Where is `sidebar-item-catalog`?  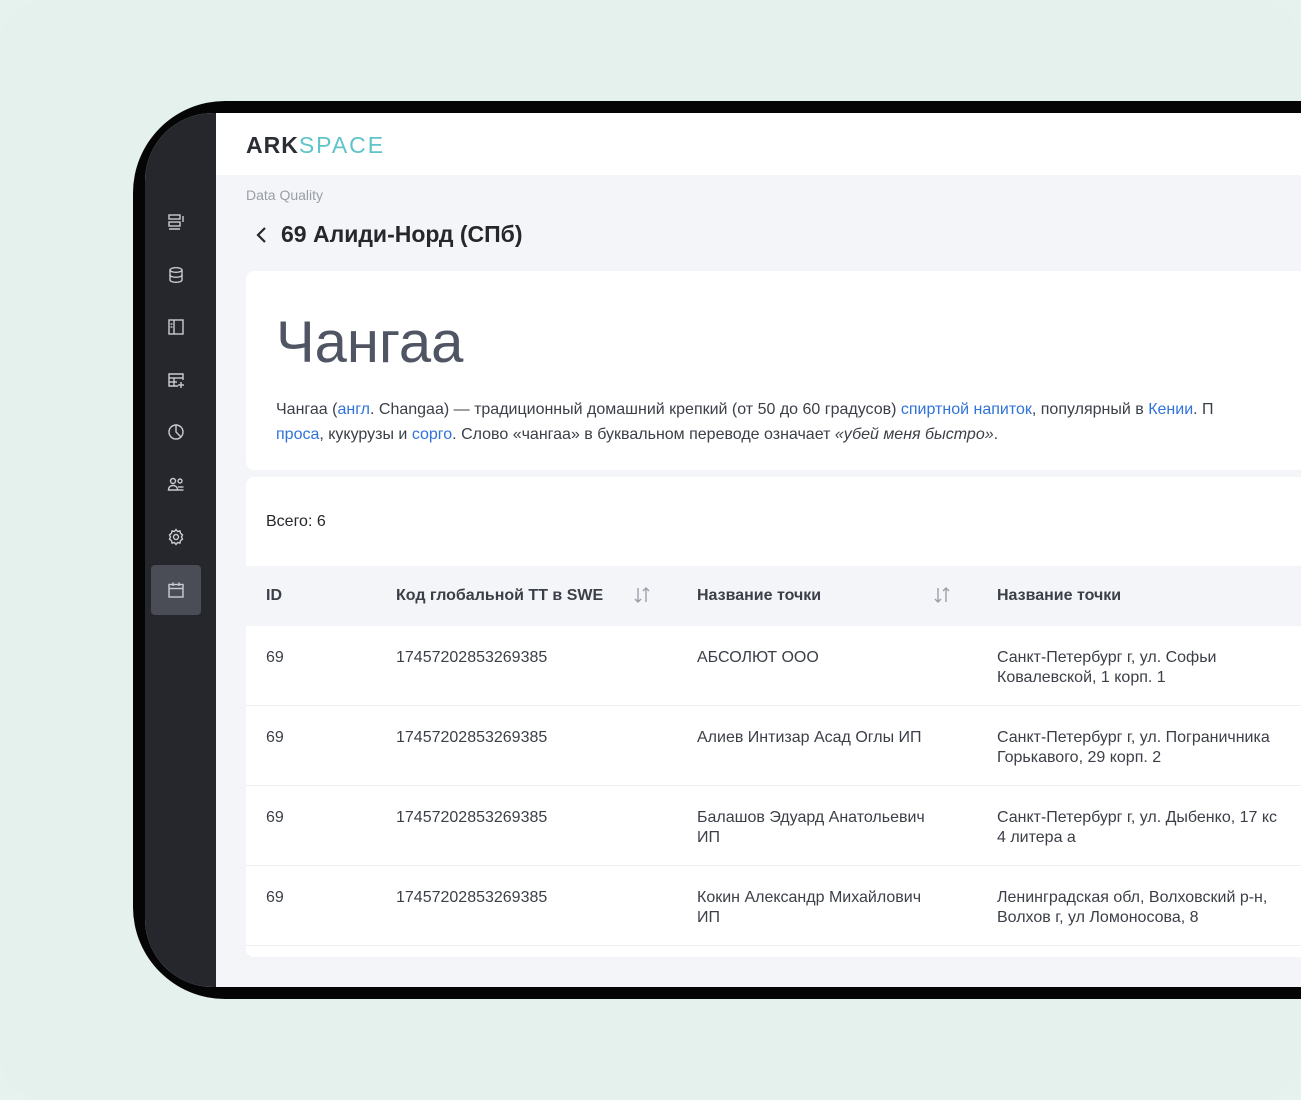 sidebar-item-catalog is located at coordinates (176, 327).